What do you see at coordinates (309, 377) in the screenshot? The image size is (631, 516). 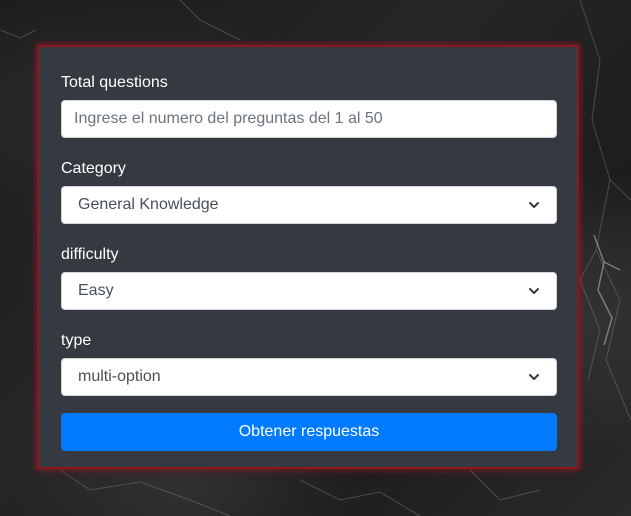 I see `type-select: multi-option` at bounding box center [309, 377].